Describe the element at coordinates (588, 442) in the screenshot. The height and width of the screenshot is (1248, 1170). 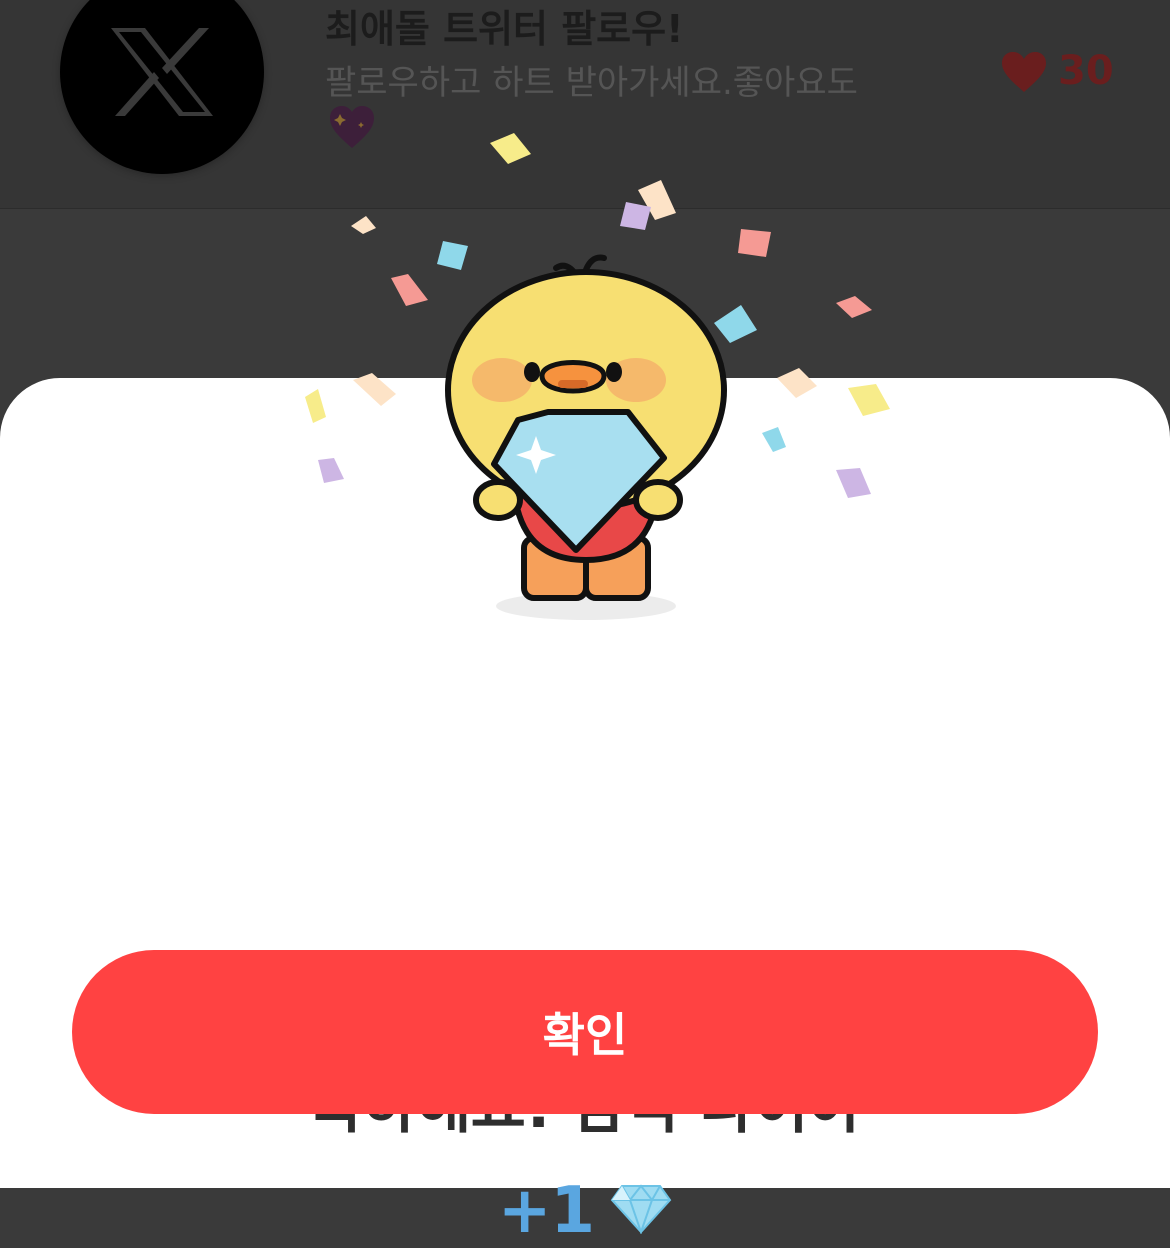
I see `chick-holding-diamond-icon` at that location.